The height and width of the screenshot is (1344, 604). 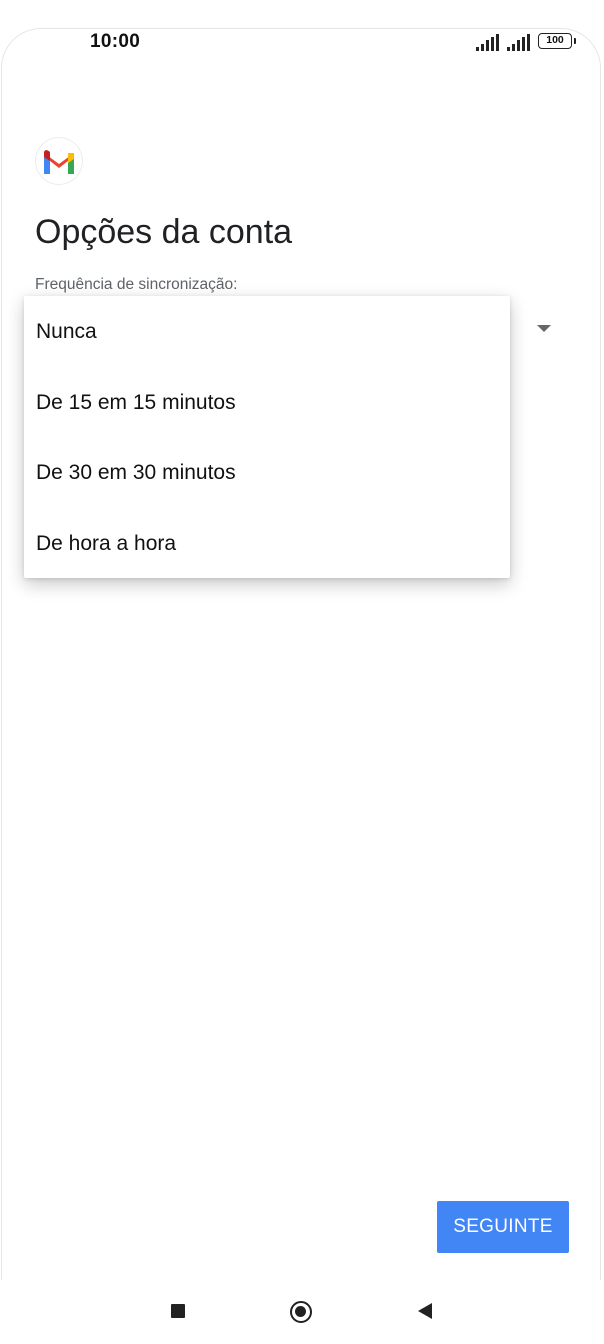 I want to click on menu-item-never: Nunca, so click(x=267, y=332).